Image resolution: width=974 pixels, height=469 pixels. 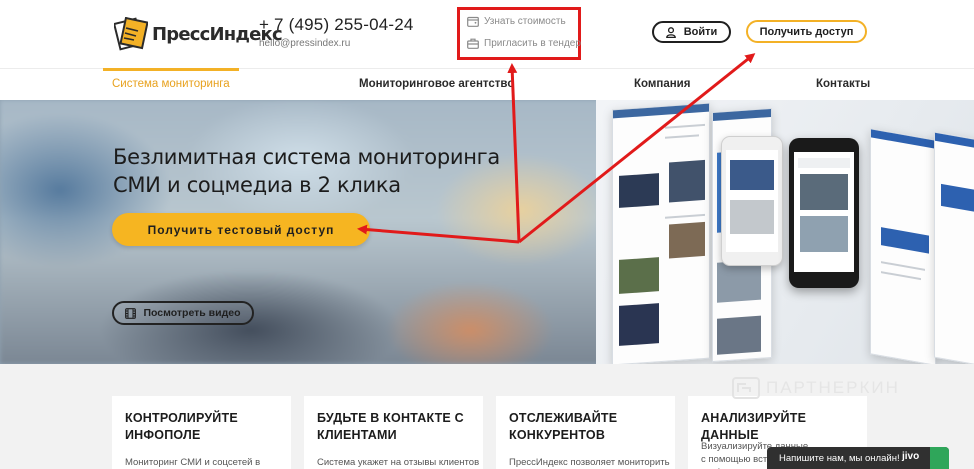 What do you see at coordinates (306, 157) in the screenshot?
I see `hero-title-line-1: Безлимитная система мониторинга` at bounding box center [306, 157].